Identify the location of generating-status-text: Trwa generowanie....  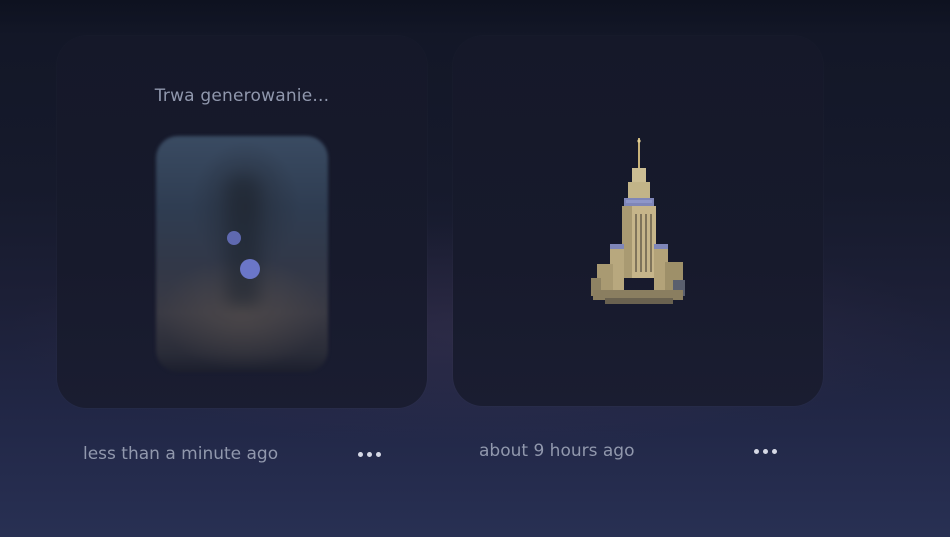
(242, 96).